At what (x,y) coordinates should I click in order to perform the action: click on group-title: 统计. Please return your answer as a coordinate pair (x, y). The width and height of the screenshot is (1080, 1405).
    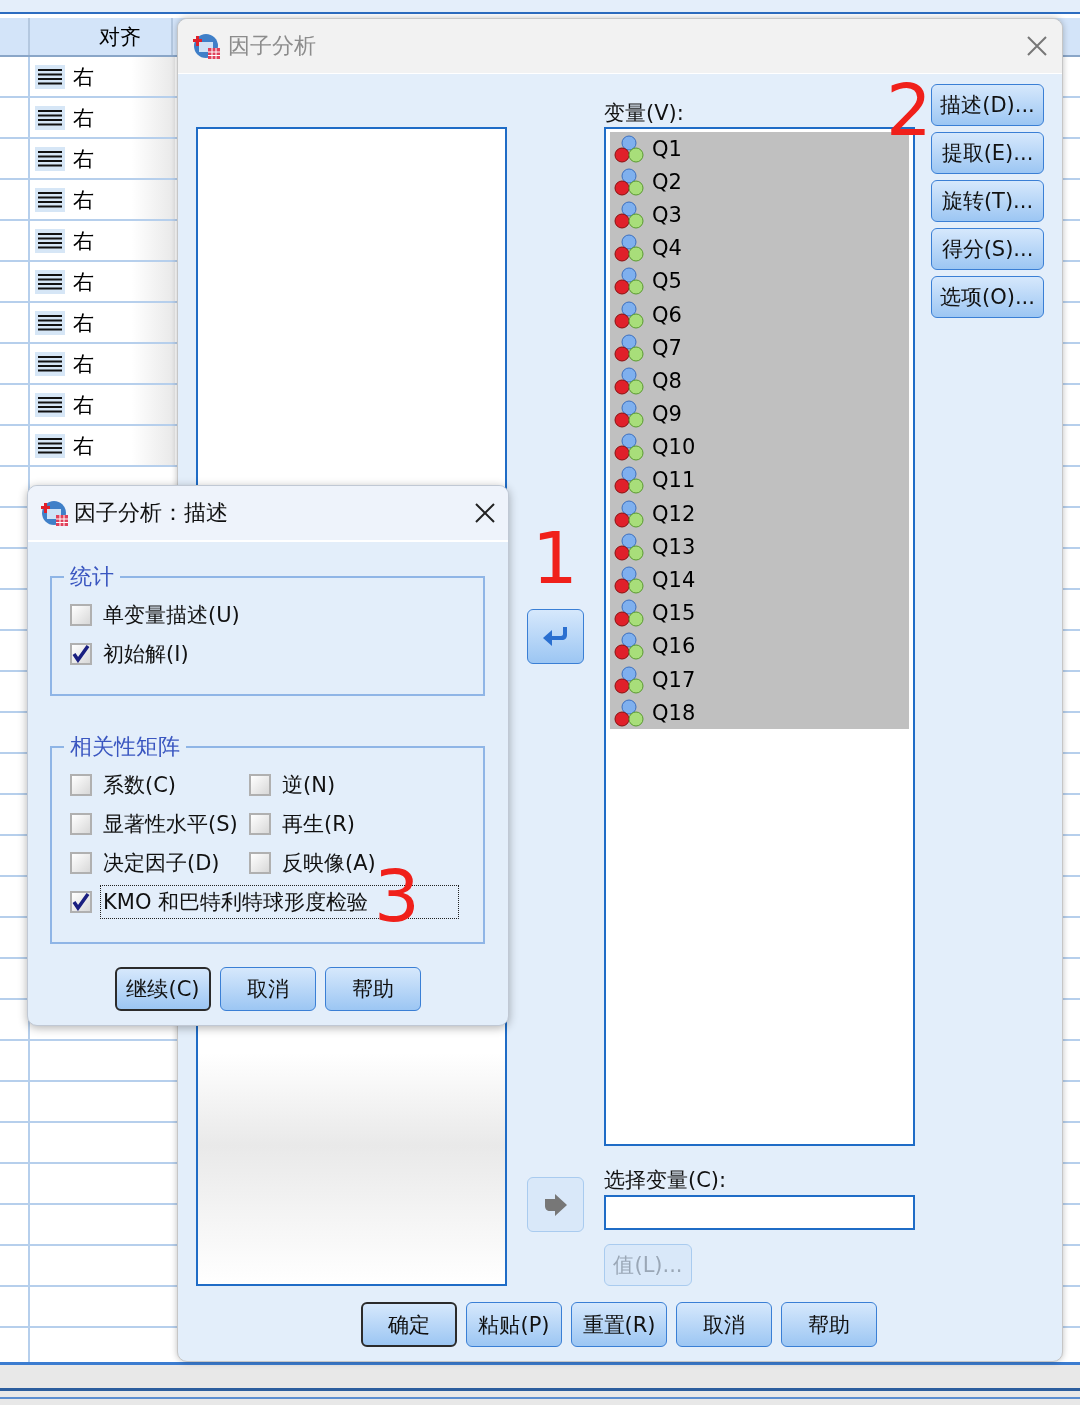
    Looking at the image, I should click on (92, 577).